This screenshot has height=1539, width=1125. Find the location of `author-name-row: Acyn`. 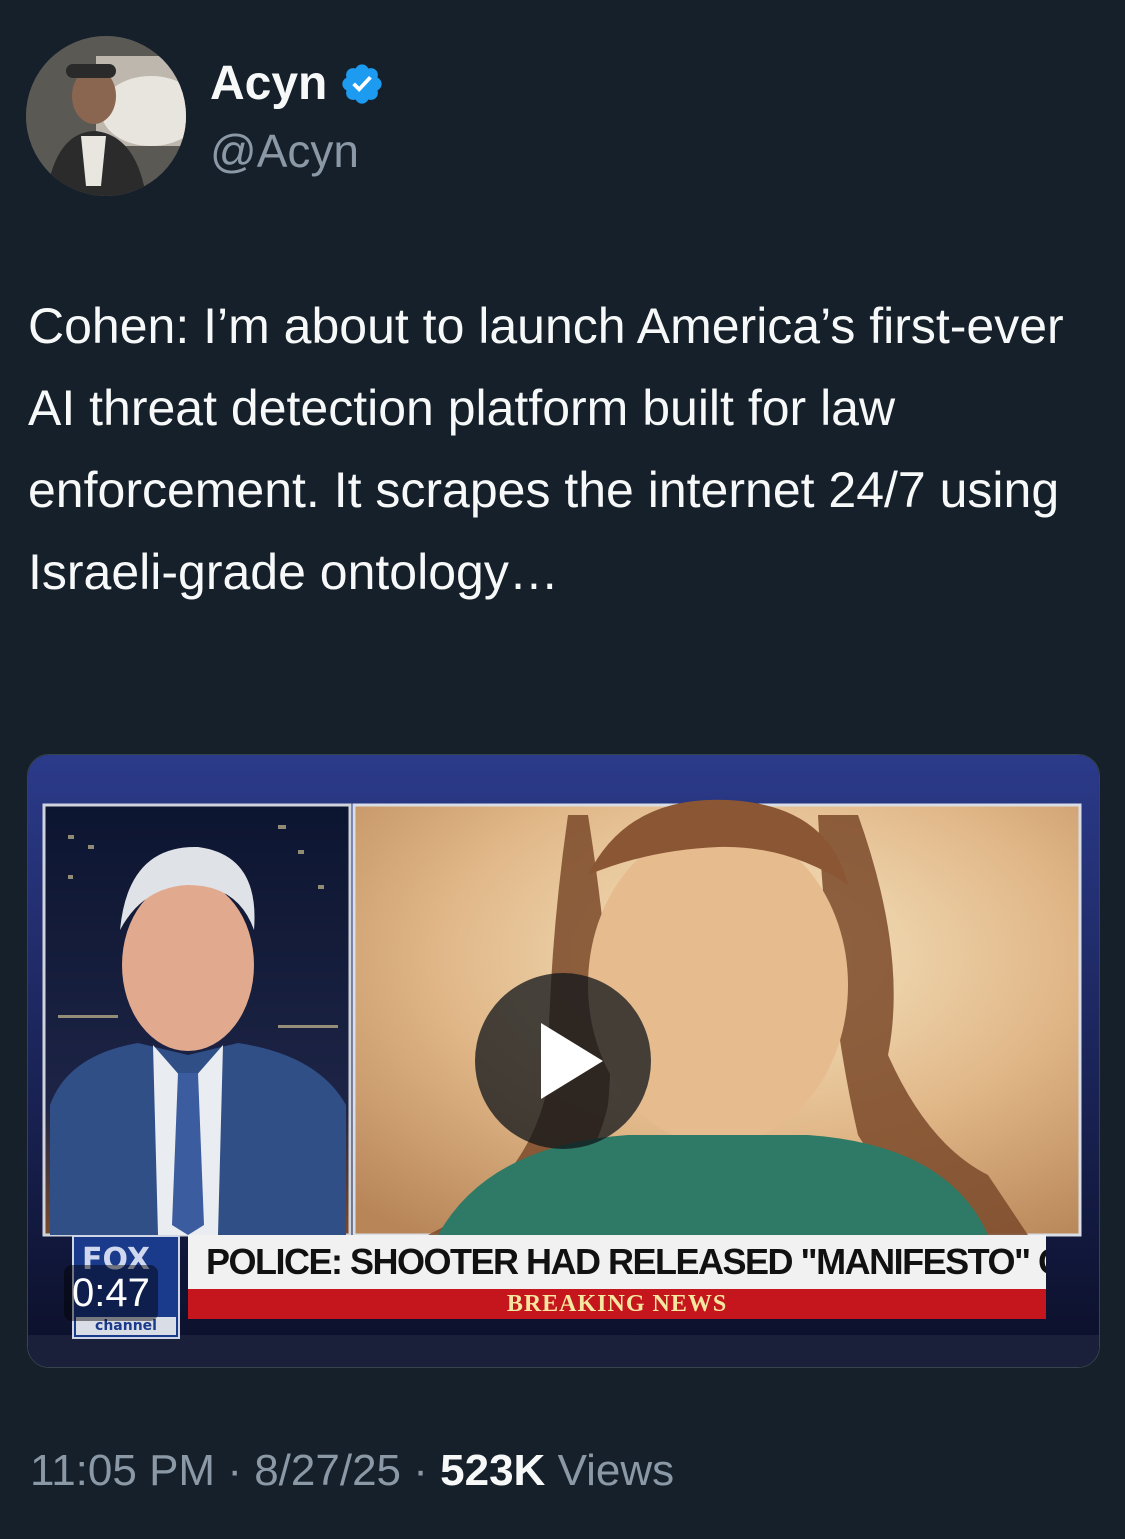

author-name-row: Acyn is located at coordinates (297, 83).